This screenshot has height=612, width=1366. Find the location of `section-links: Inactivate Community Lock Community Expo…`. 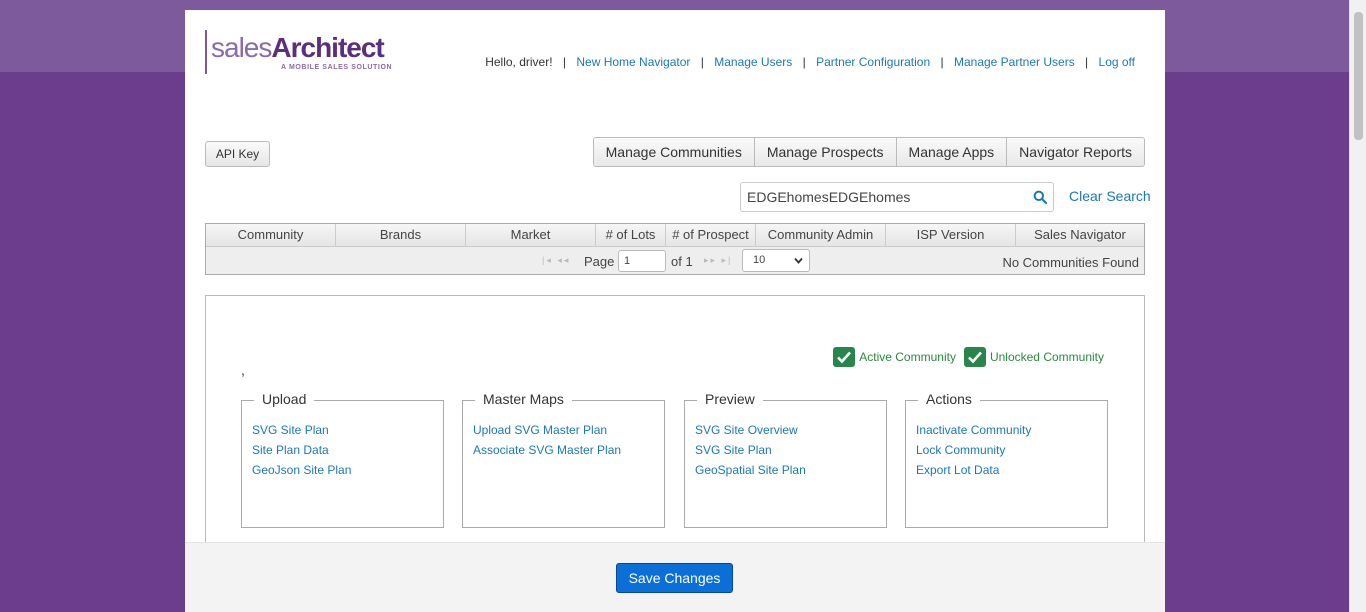

section-links: Inactivate Community Lock Community Expo… is located at coordinates (973, 450).